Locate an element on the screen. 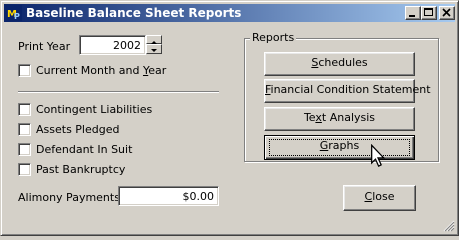 This screenshot has height=240, width=459. btn-text: Te is located at coordinates (309, 117).